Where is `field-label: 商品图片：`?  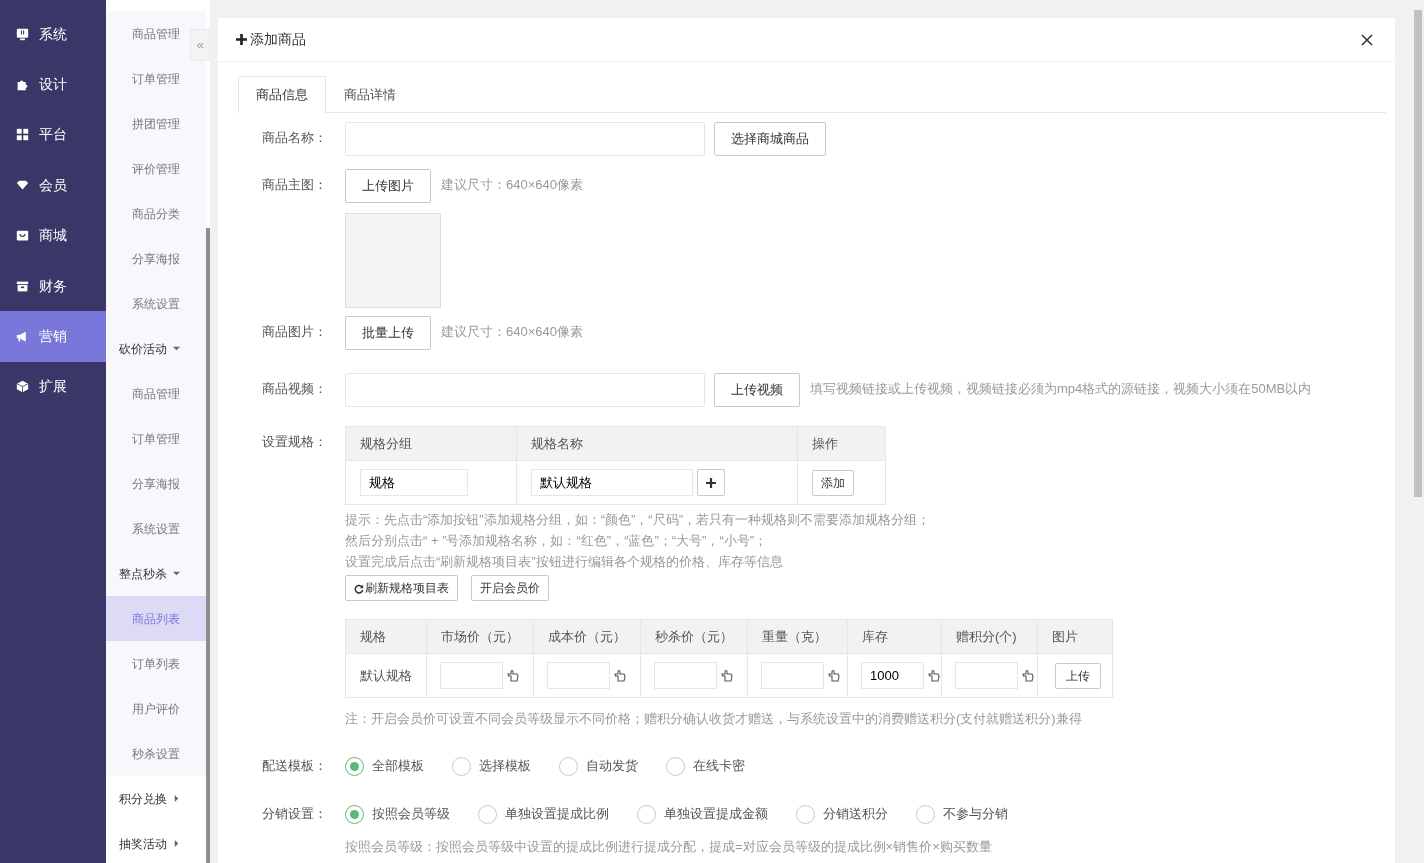 field-label: 商品图片： is located at coordinates (294, 332).